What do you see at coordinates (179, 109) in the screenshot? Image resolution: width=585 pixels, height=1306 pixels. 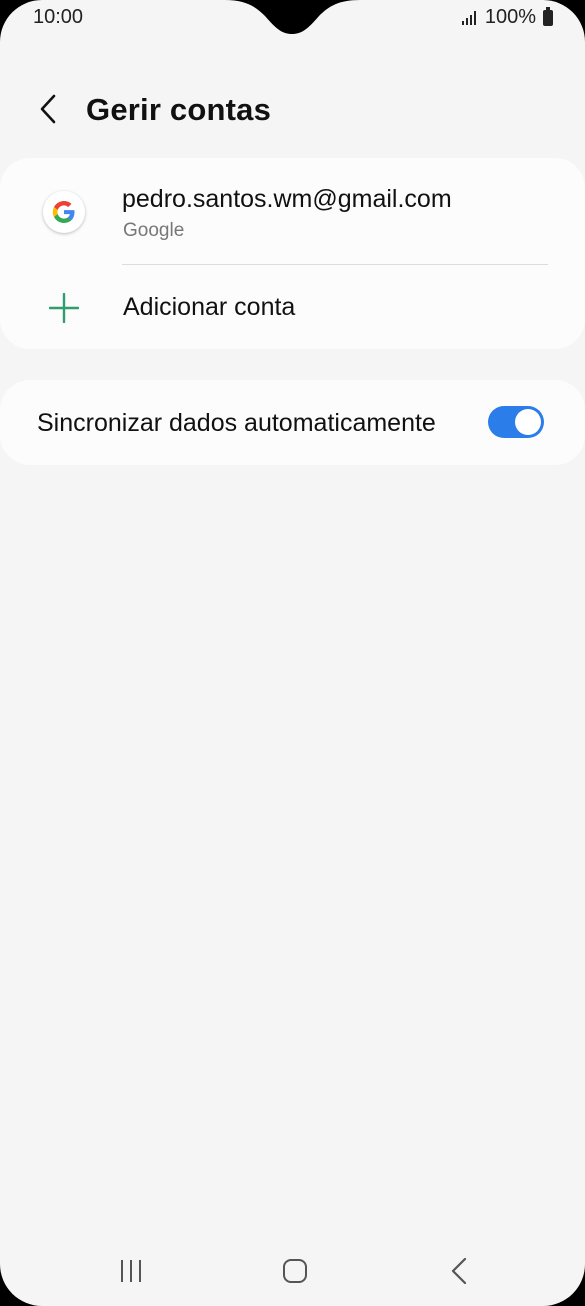 I see `page-title: Gerir contas` at bounding box center [179, 109].